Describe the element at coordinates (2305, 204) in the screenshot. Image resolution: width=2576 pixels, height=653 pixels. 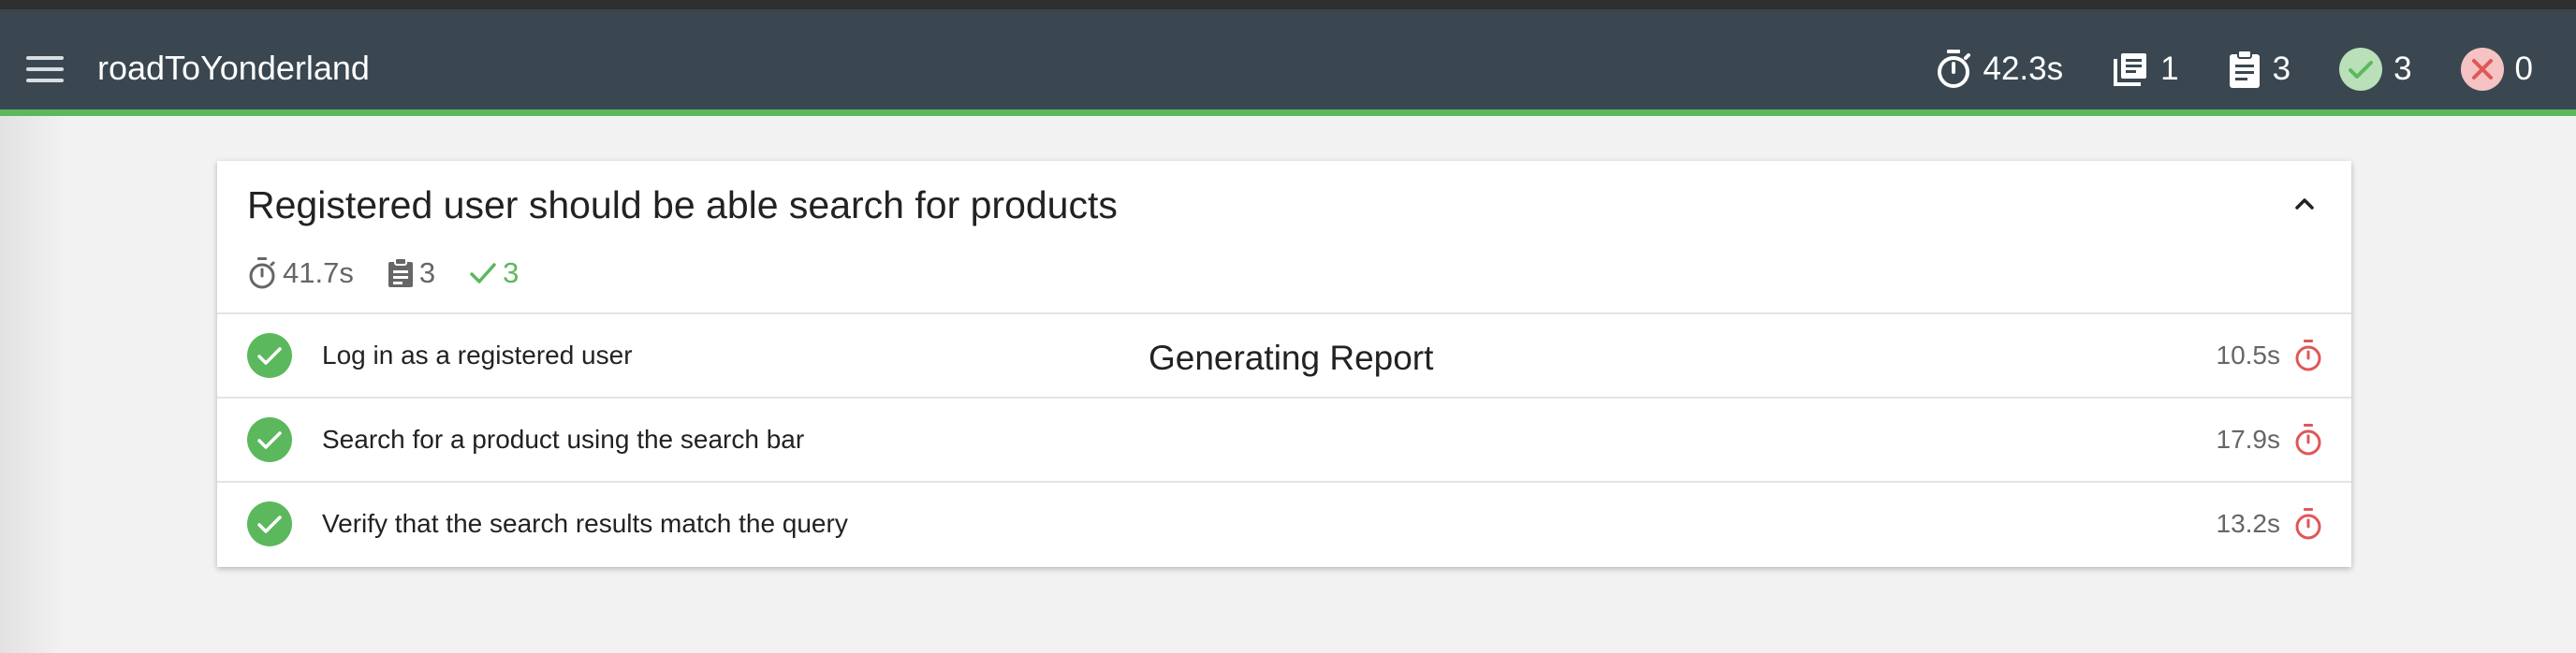
I see `chevron-up-icon` at that location.